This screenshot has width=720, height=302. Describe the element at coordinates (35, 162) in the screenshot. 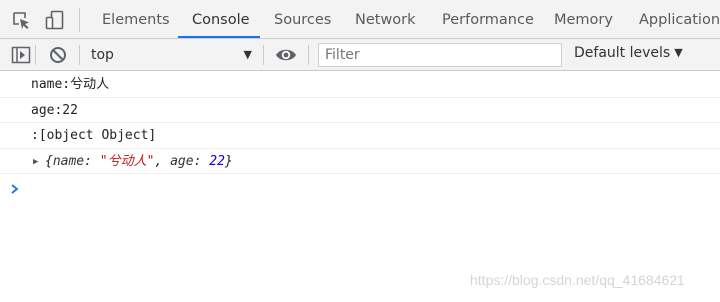

I see `expand-triangle-icon: ▶` at that location.